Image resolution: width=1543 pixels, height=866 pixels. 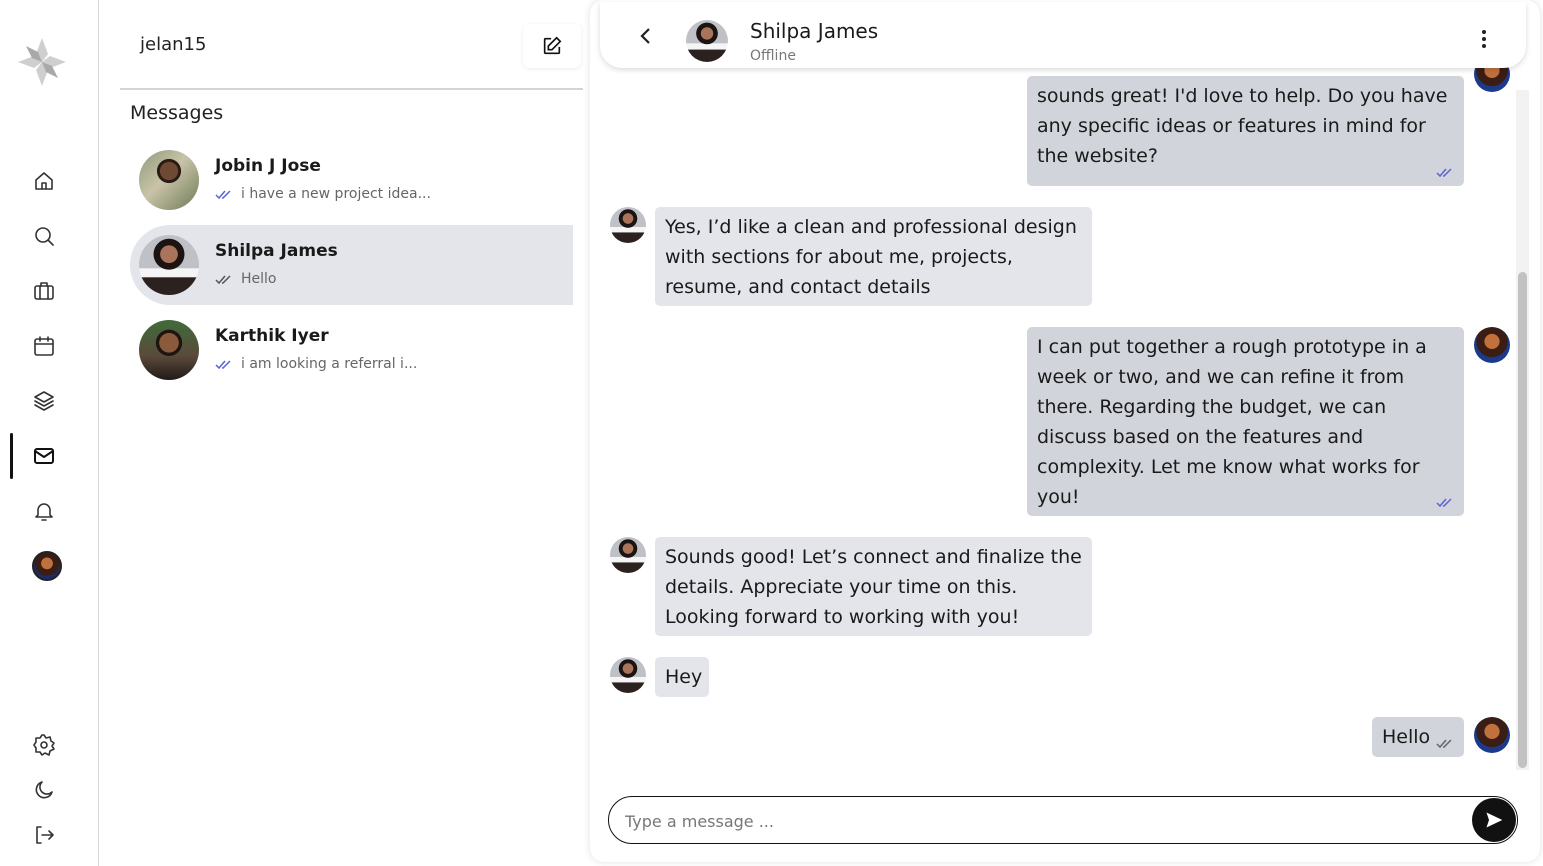 I want to click on conversation-preview: Hello, so click(x=246, y=279).